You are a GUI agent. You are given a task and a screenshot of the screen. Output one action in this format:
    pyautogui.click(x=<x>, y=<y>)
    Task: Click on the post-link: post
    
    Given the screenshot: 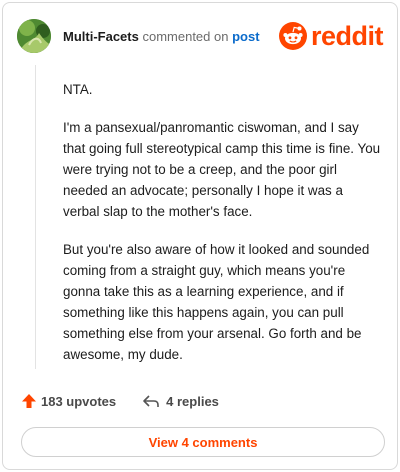 What is the action you would take?
    pyautogui.click(x=245, y=36)
    